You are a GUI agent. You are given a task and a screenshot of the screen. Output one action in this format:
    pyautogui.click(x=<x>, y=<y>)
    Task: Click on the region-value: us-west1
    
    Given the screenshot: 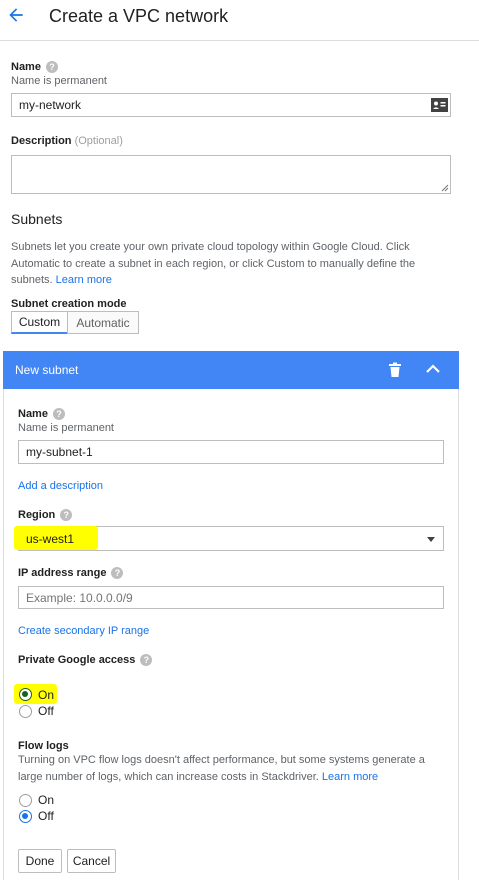 What is the action you would take?
    pyautogui.click(x=50, y=539)
    